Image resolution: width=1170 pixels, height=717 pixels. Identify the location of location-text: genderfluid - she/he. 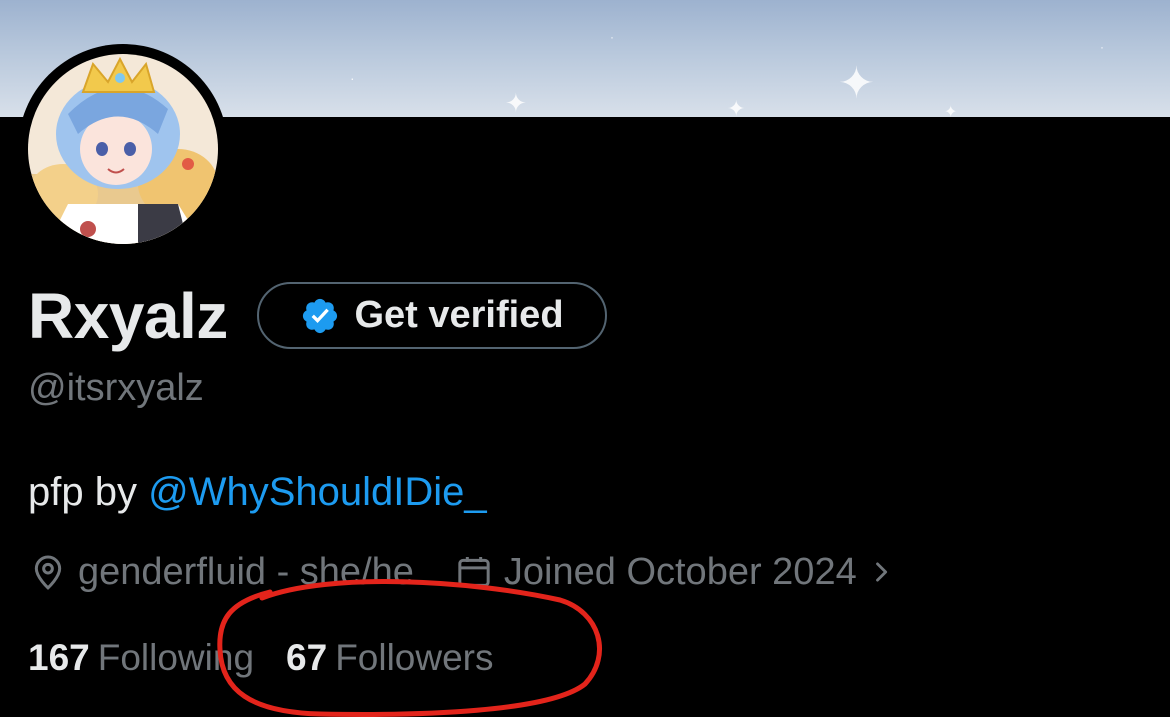
(246, 571).